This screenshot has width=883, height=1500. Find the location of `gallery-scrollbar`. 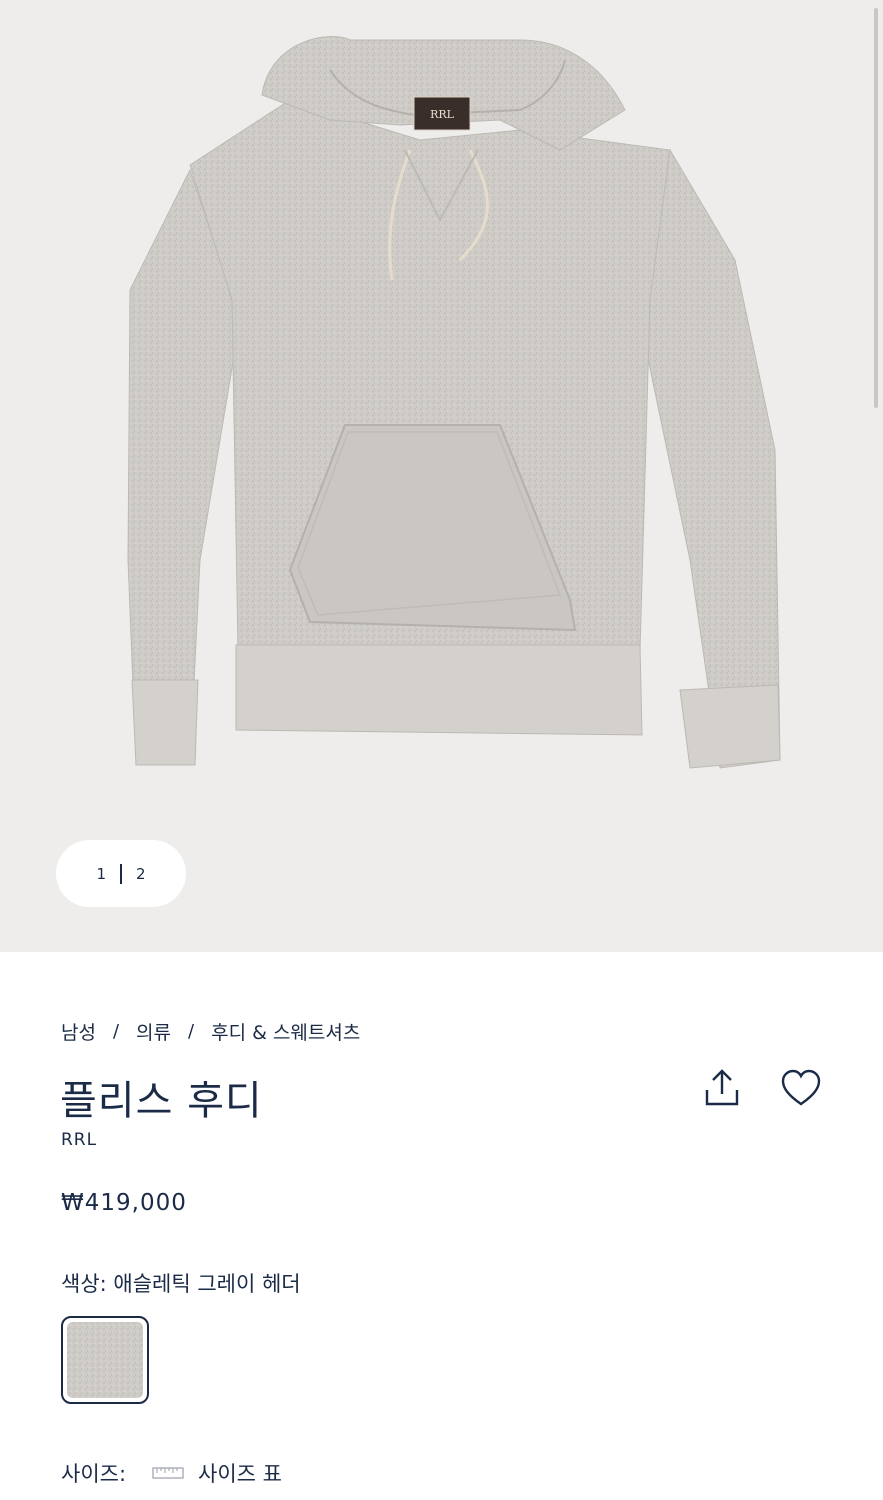

gallery-scrollbar is located at coordinates (876, 208).